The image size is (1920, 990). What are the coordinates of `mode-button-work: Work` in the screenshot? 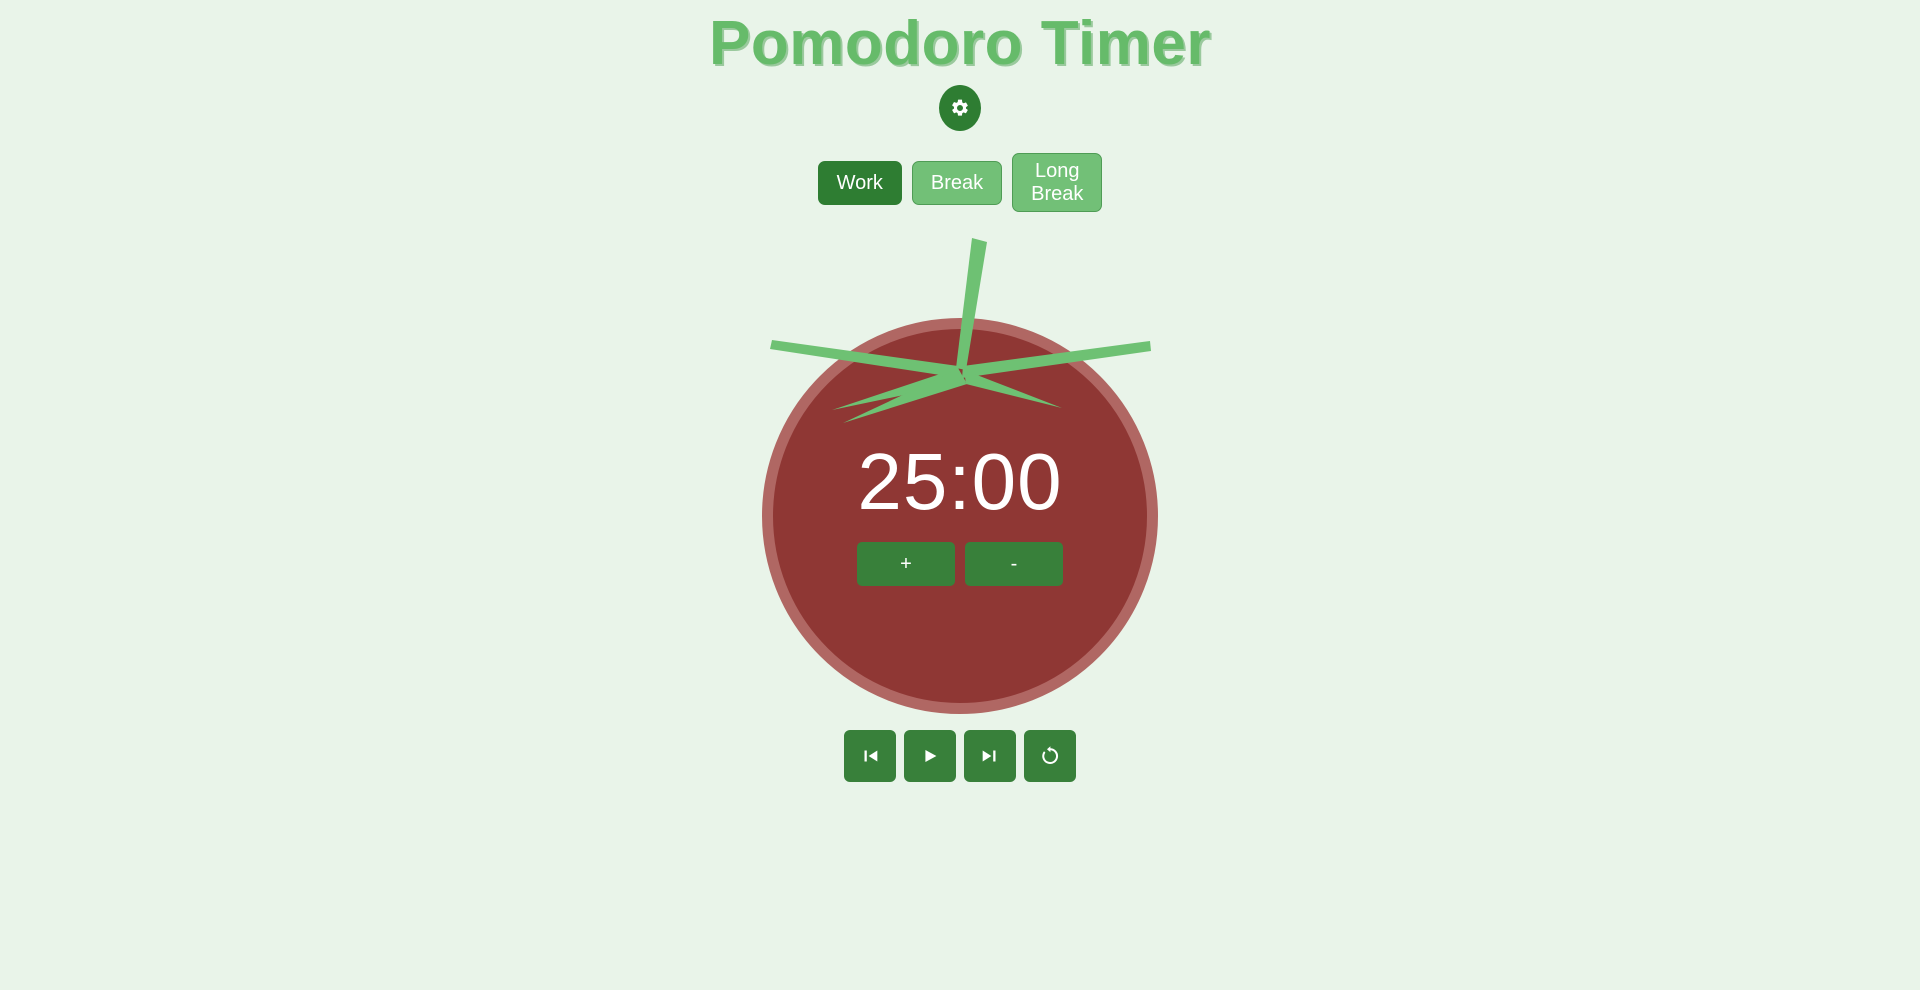 It's located at (859, 182).